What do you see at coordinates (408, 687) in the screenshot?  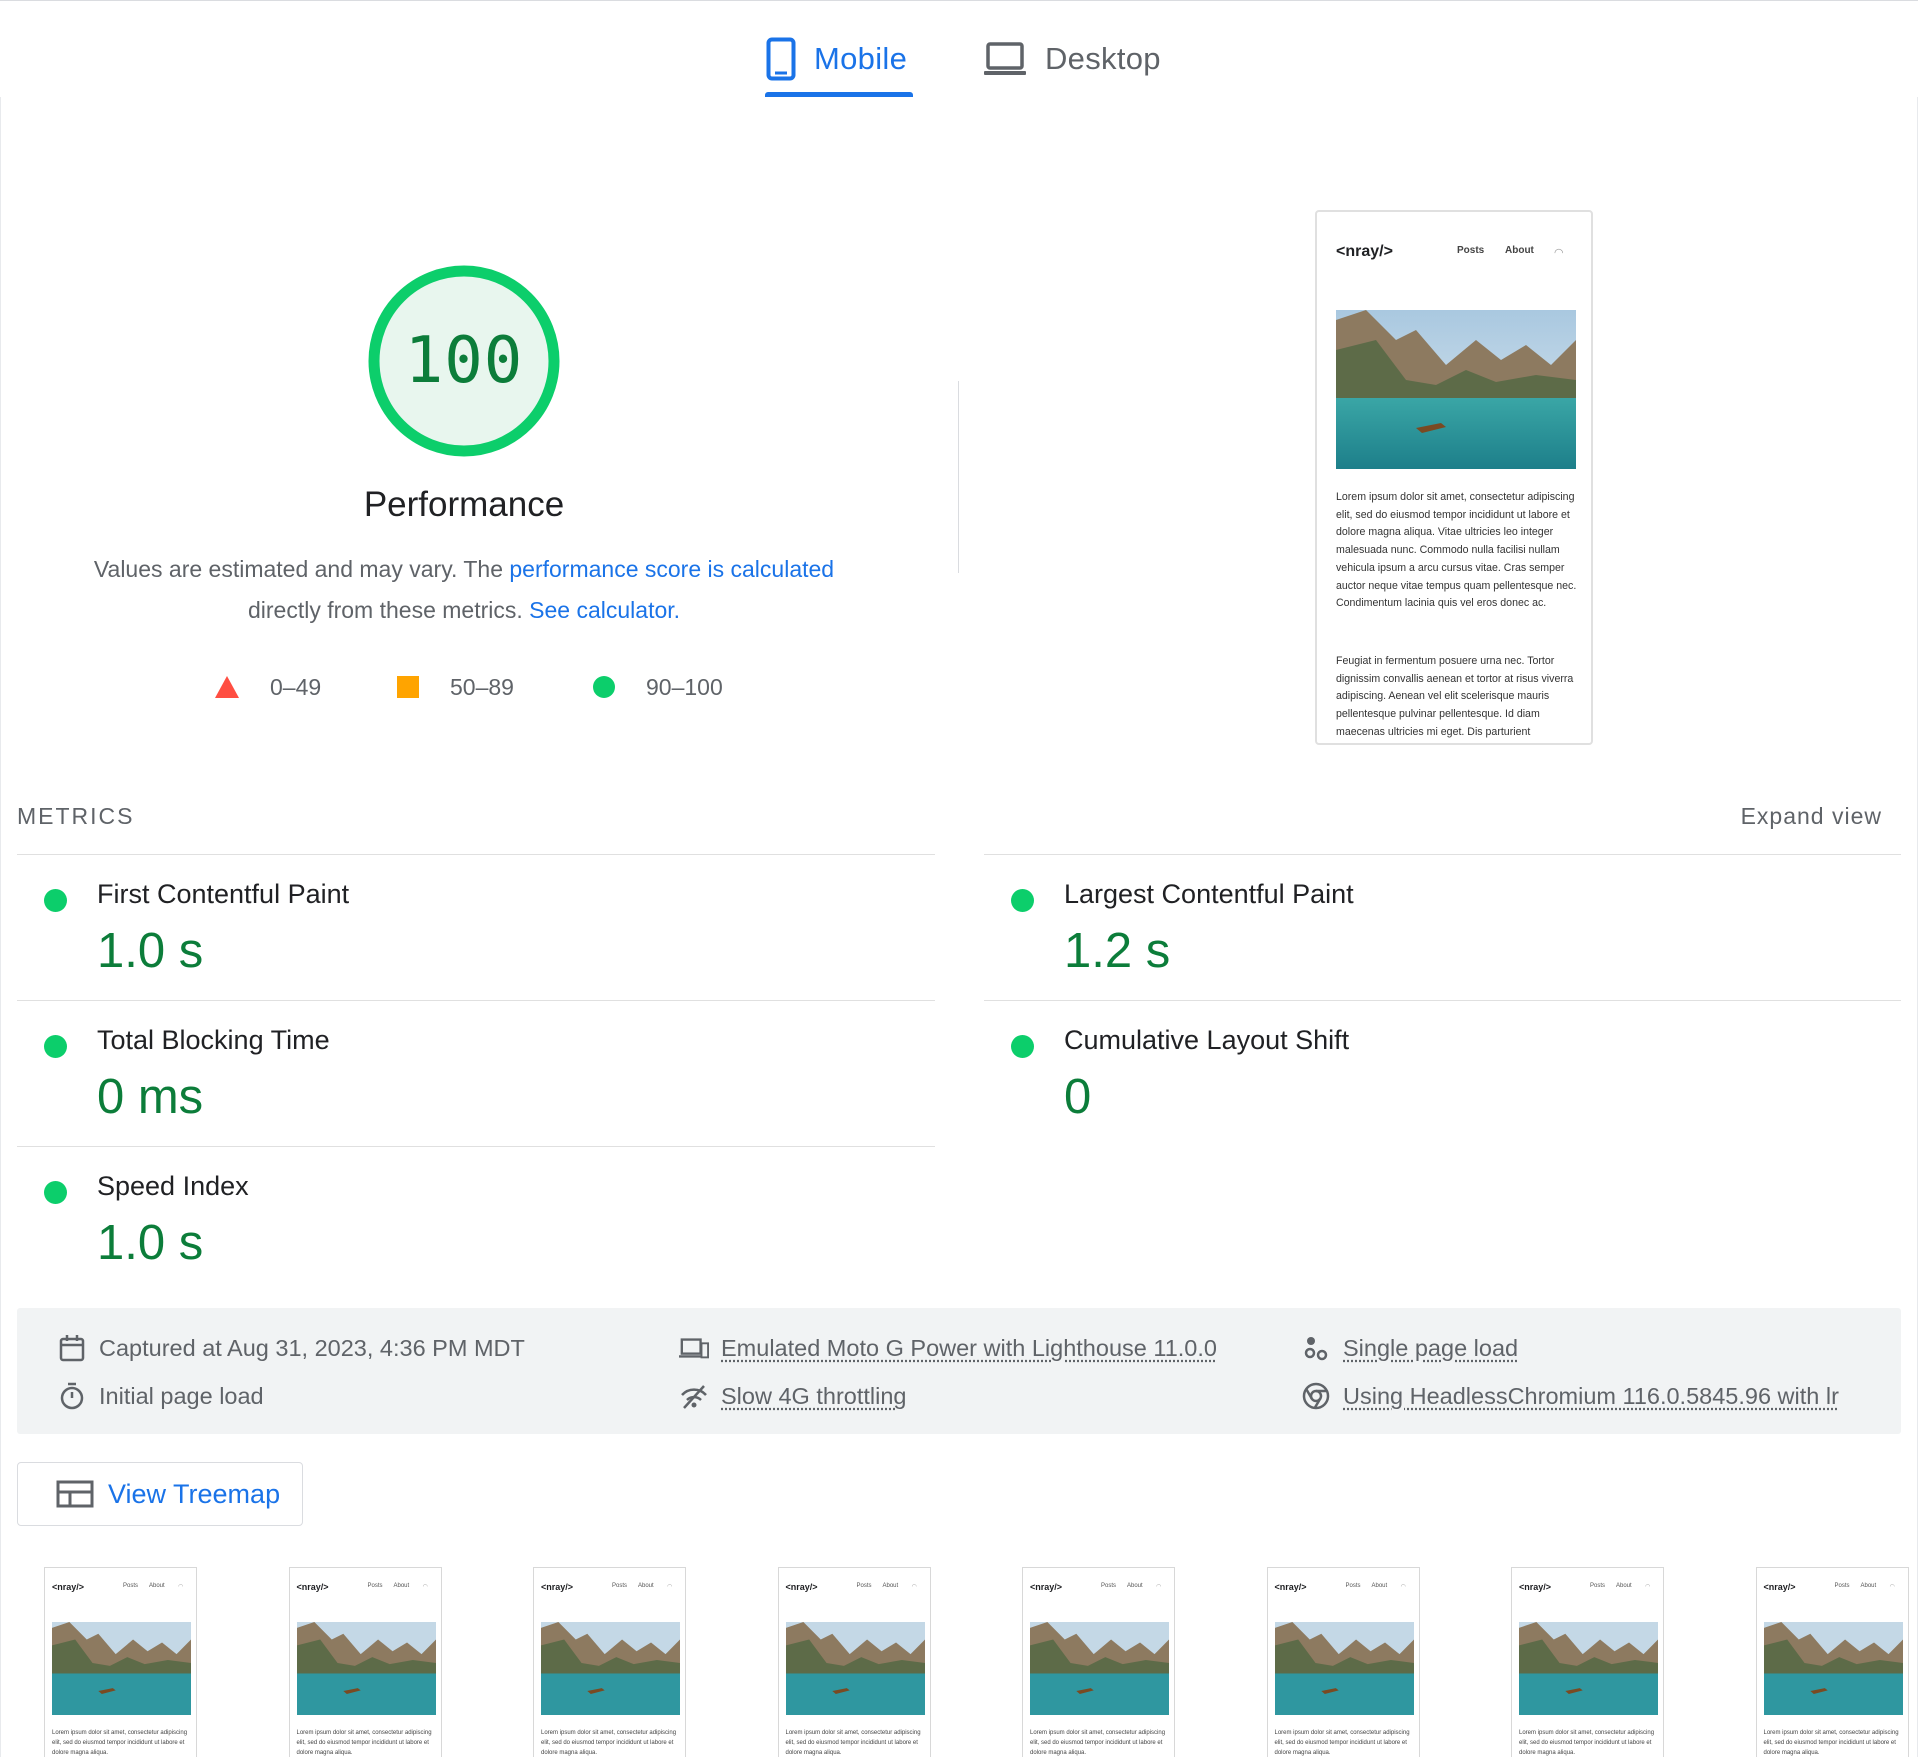 I see `square-icon` at bounding box center [408, 687].